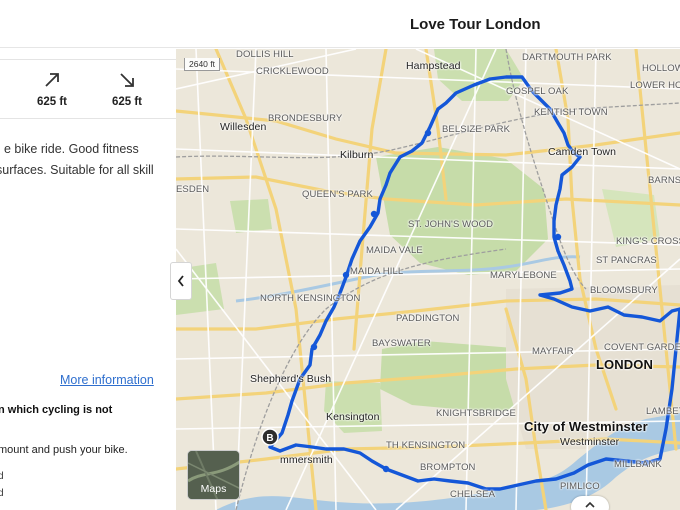 This screenshot has width=680, height=510. Describe the element at coordinates (586, 426) in the screenshot. I see `map-label-borough: City of Westminster` at that location.